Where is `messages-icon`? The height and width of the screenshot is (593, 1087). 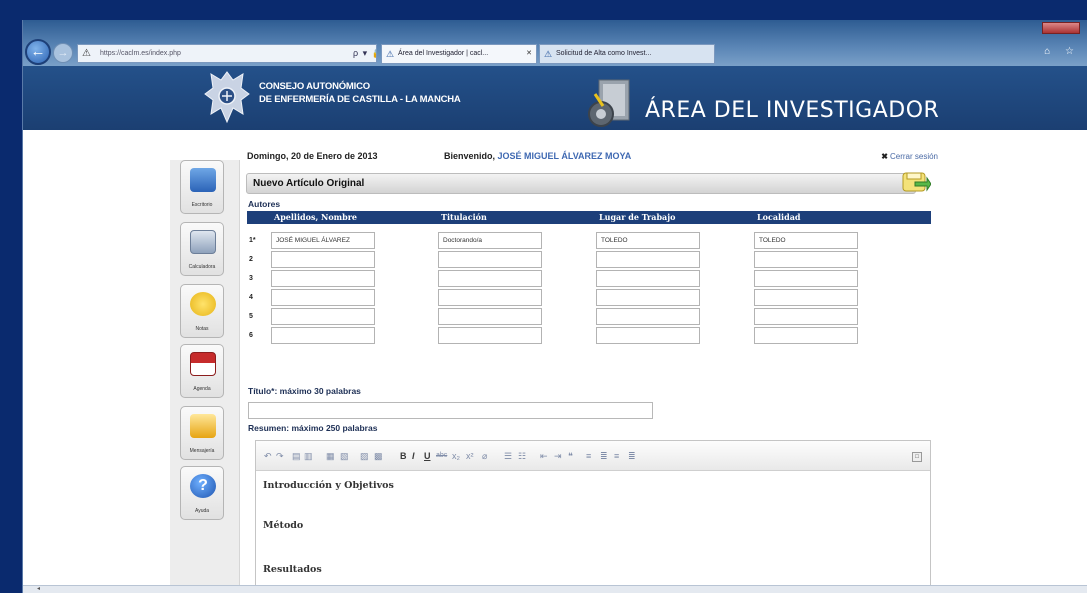 messages-icon is located at coordinates (203, 426).